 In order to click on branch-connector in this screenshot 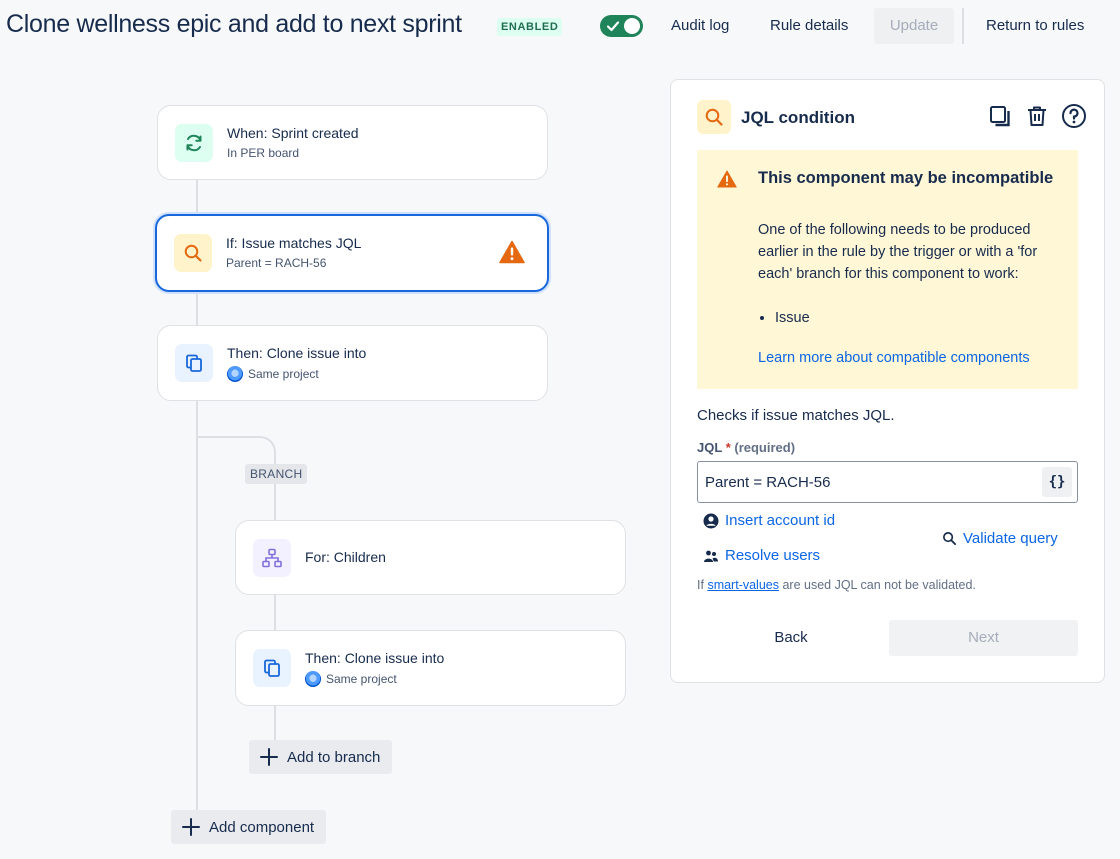, I will do `click(236, 451)`.